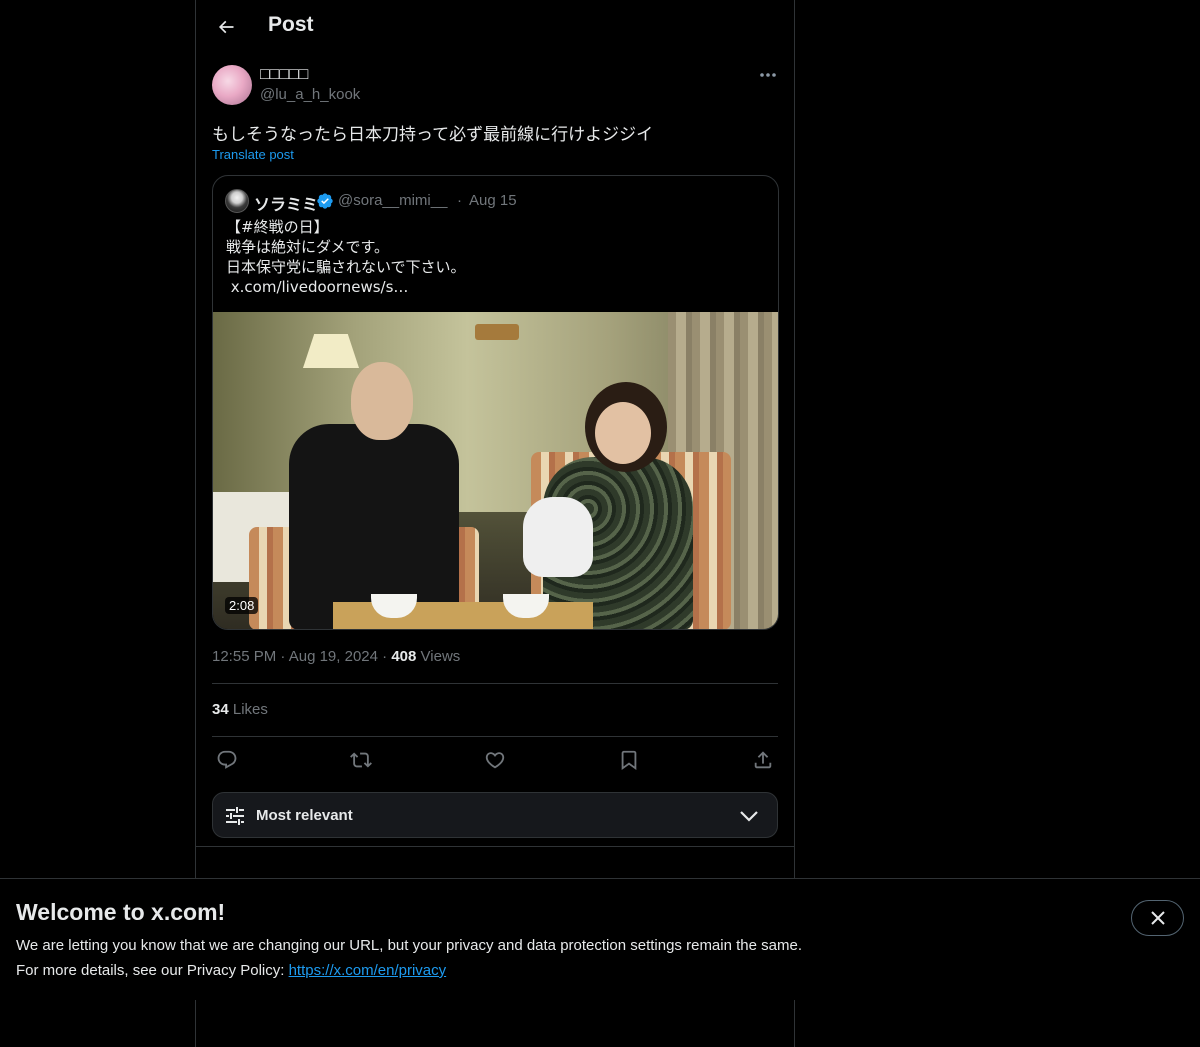  I want to click on quoted-author-avatar, so click(237, 201).